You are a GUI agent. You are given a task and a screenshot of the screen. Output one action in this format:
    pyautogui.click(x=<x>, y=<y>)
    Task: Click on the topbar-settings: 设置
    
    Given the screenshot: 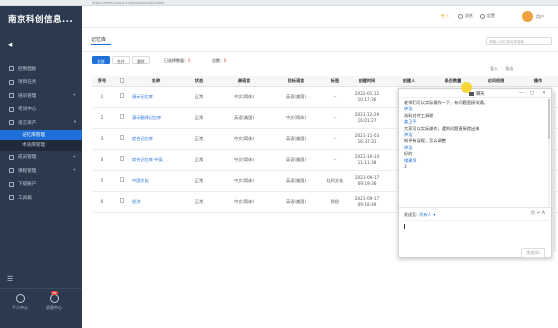 What is the action you would take?
    pyautogui.click(x=487, y=16)
    